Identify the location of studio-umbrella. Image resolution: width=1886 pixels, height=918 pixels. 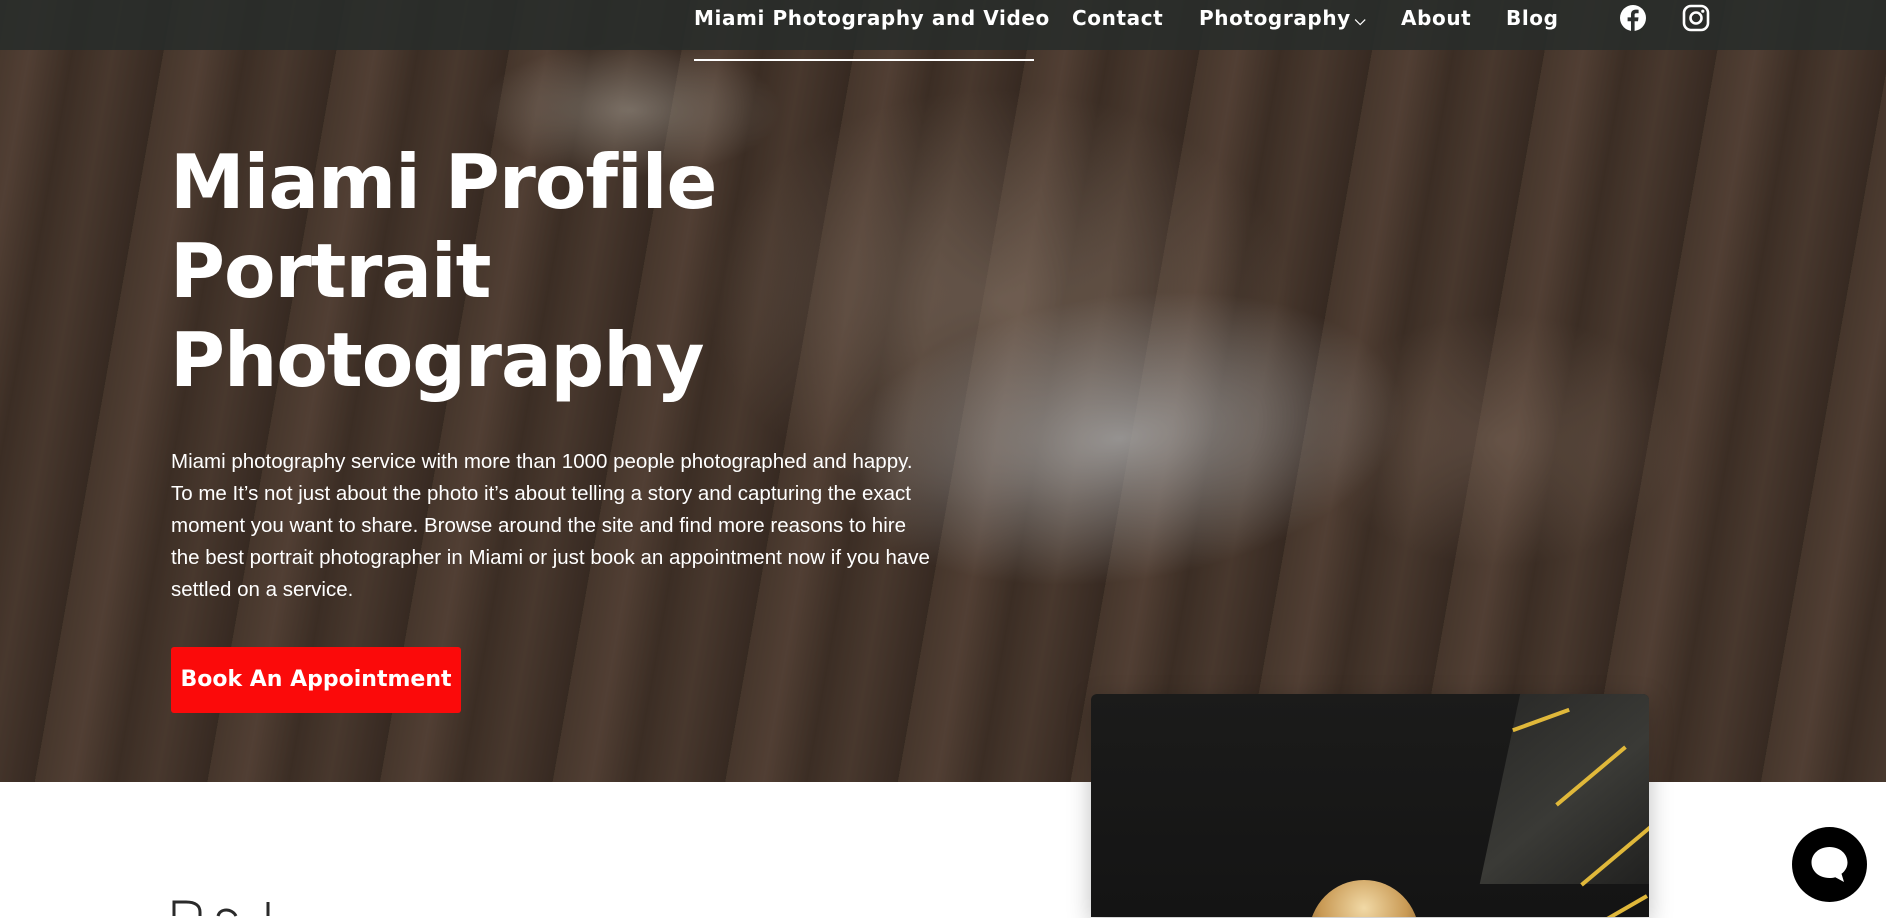
(1564, 789).